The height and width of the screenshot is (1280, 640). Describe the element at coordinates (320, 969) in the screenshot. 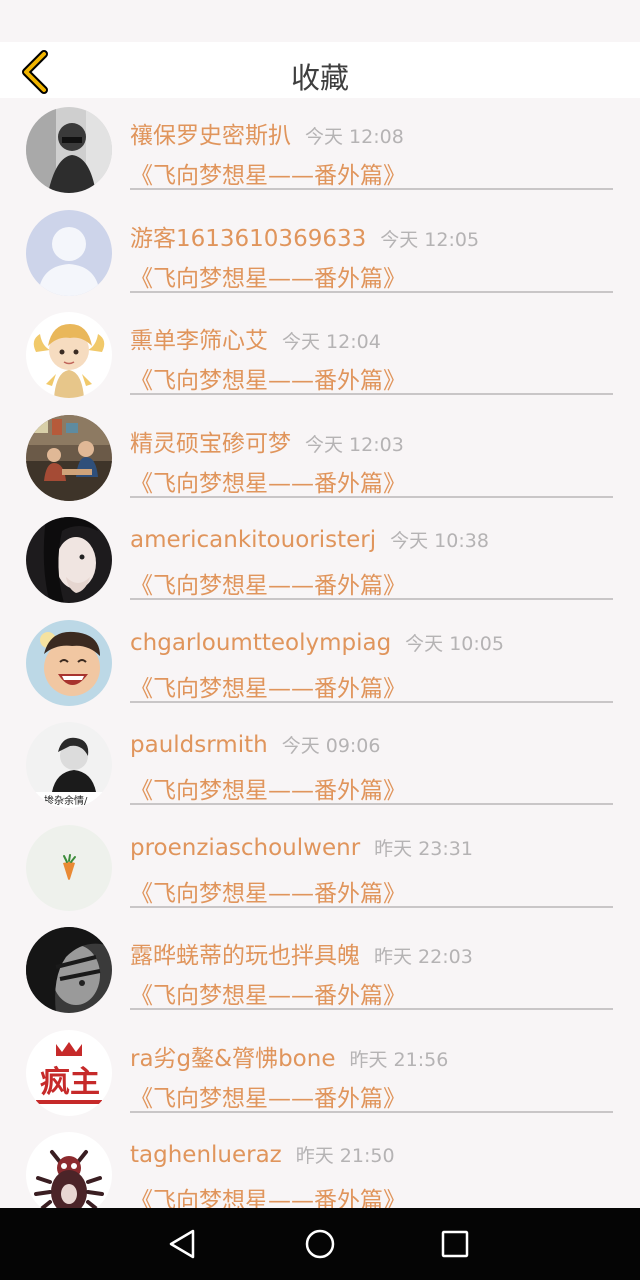

I see `list-item: 露晔蜣蒂的玩也拌具魄 昨天 22:03 《飞向梦想星——番外篇》` at that location.